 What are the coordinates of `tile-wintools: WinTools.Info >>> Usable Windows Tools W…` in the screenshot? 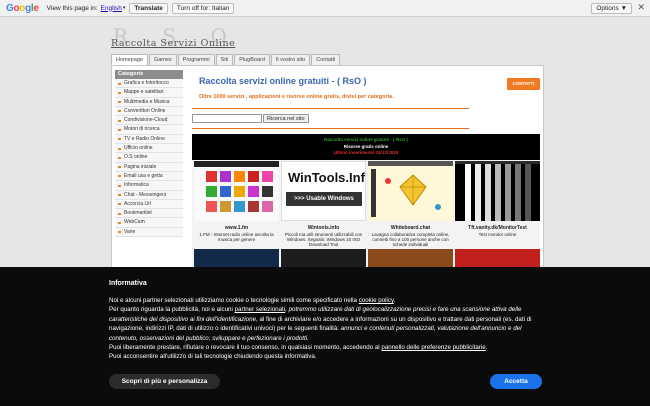 It's located at (323, 204).